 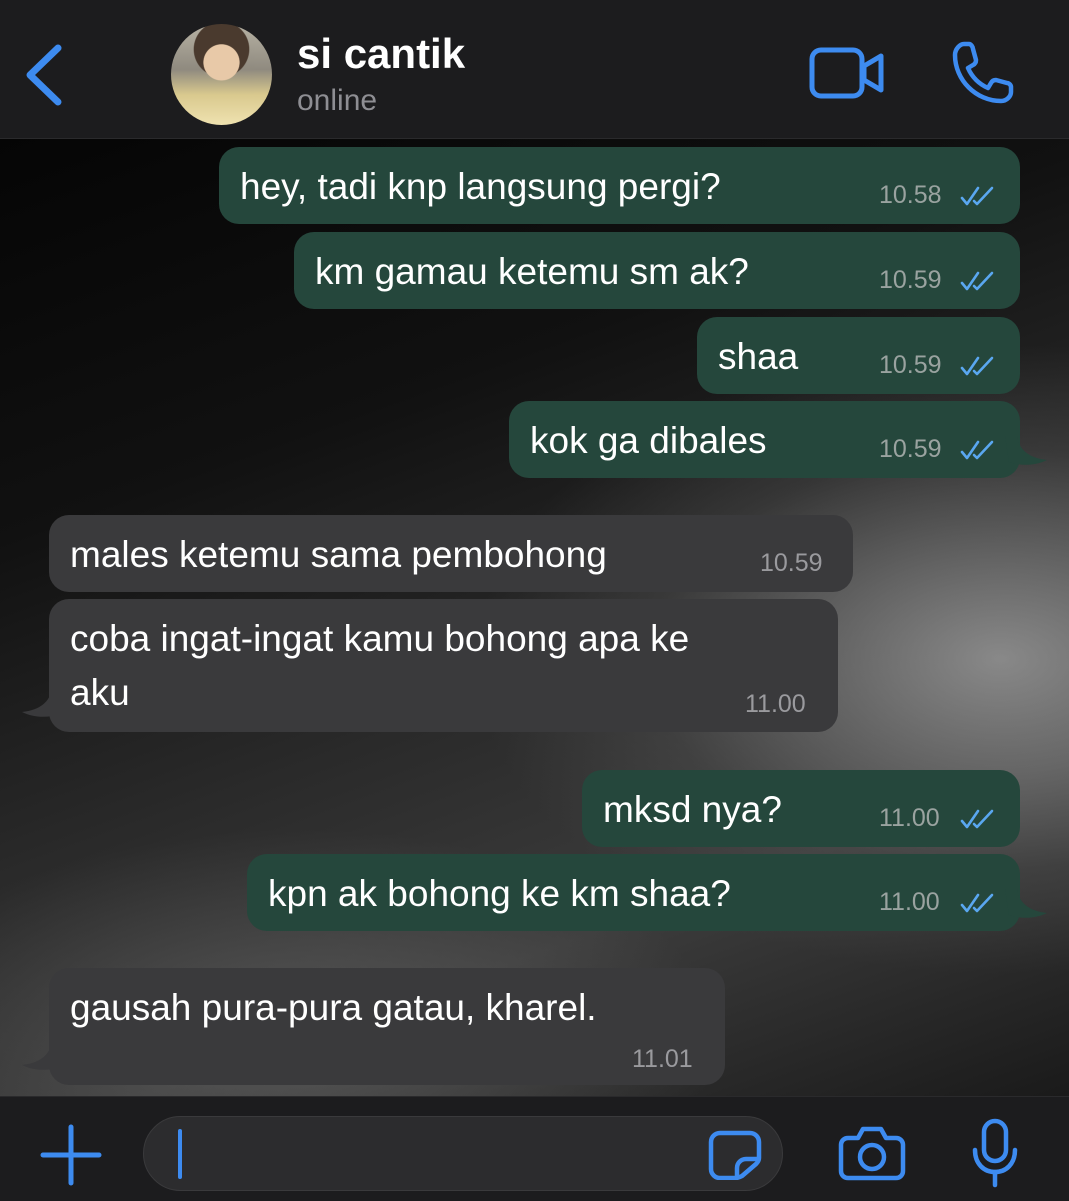 I want to click on message-bubble-incoming: males ketemu sama pembohong 10.59, so click(x=451, y=553).